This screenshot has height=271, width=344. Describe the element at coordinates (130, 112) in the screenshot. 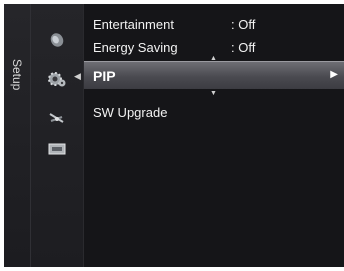

I see `menu-item-label: SW Upgrade` at that location.